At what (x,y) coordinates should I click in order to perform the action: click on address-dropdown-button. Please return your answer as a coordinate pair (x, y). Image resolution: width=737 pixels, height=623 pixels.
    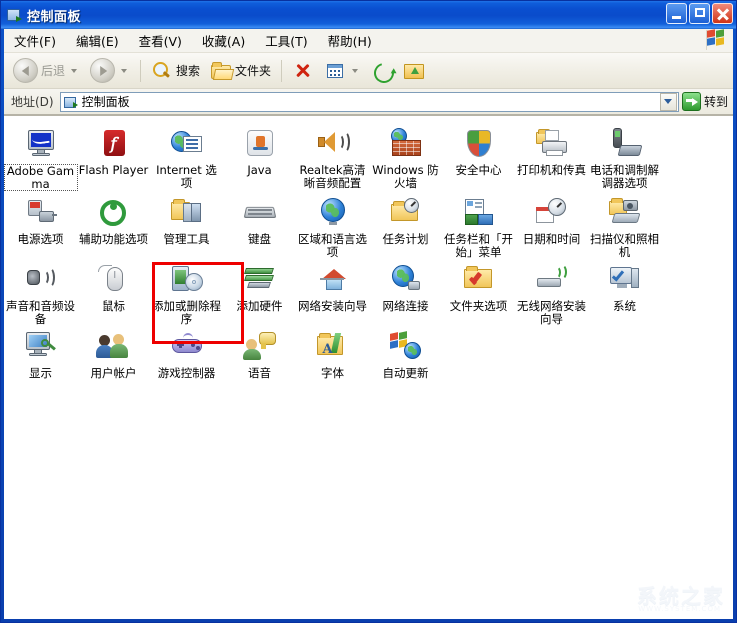
    Looking at the image, I should click on (668, 101).